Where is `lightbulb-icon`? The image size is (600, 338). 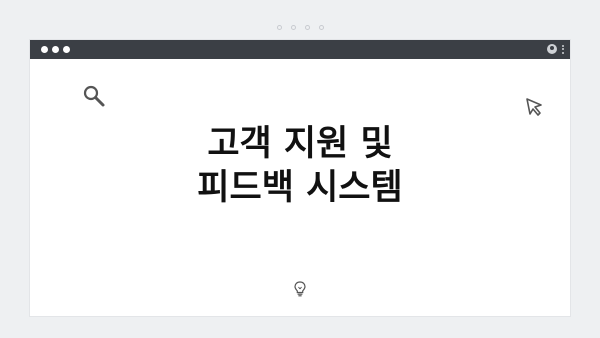
lightbulb-icon is located at coordinates (300, 291).